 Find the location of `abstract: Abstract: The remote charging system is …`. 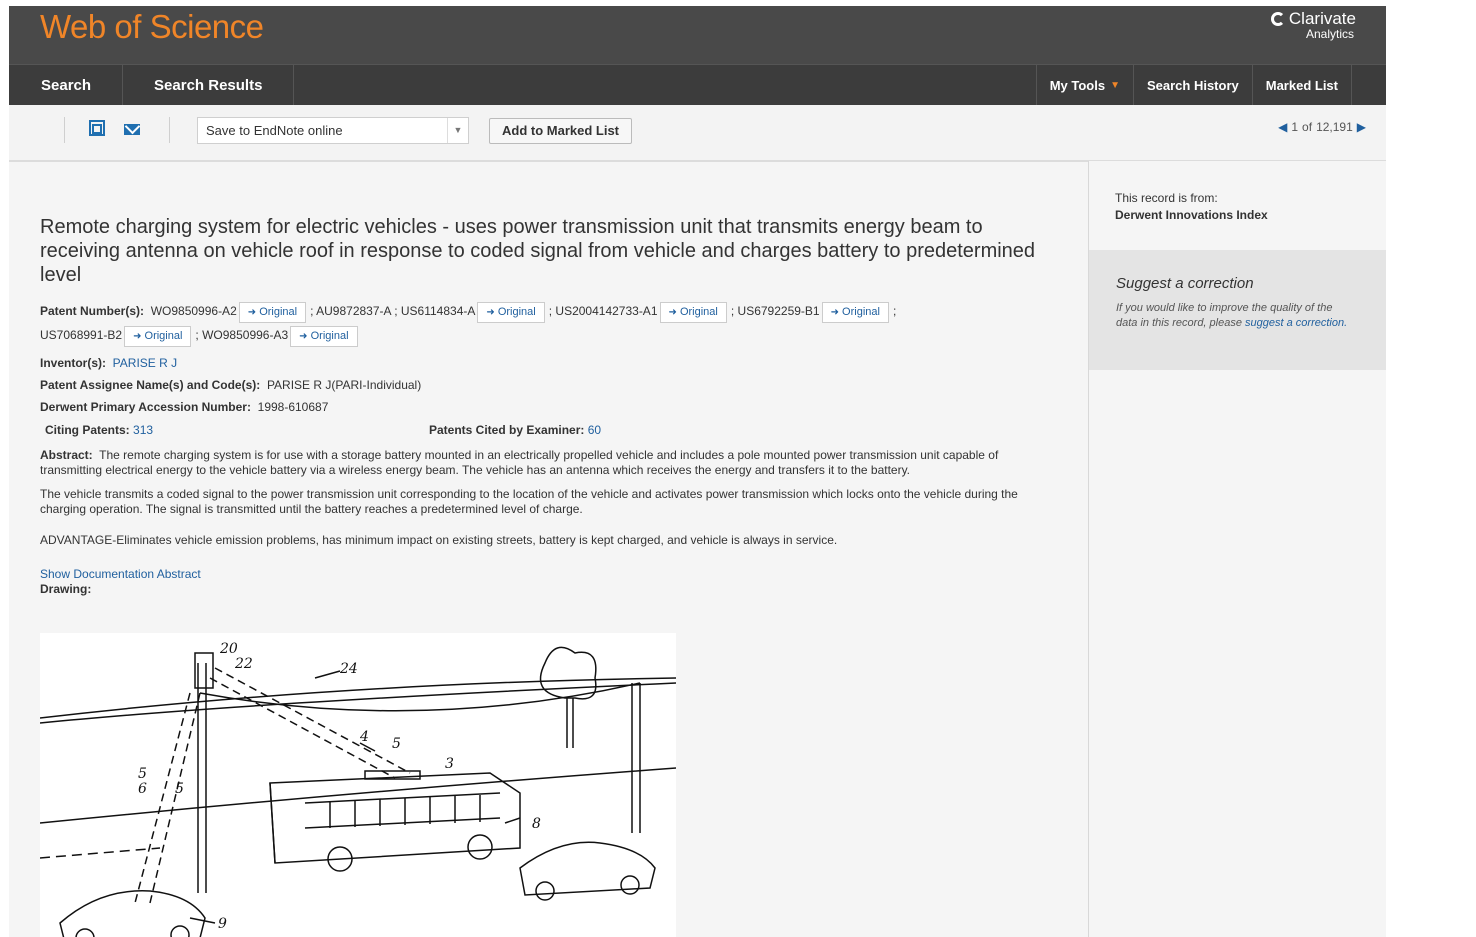

abstract: Abstract: The remote charging system is … is located at coordinates (545, 463).